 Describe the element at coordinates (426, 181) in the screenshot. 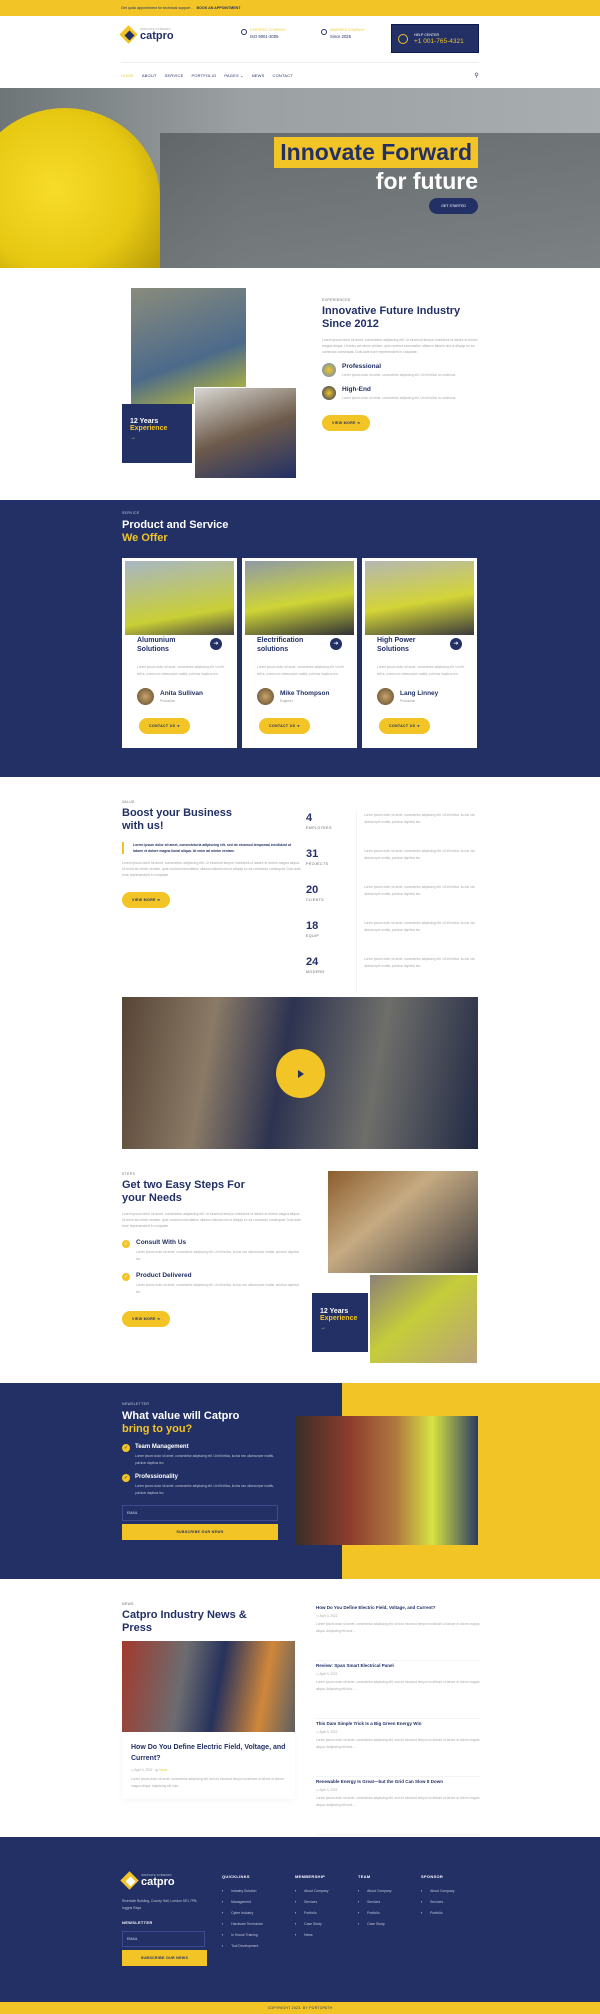

I see `hero-title: for future` at that location.